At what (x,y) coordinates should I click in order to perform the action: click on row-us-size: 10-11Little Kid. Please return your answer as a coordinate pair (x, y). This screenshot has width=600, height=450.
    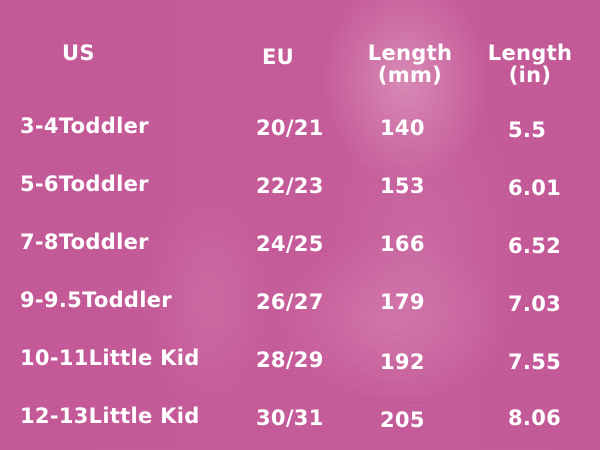
    Looking at the image, I should click on (110, 358).